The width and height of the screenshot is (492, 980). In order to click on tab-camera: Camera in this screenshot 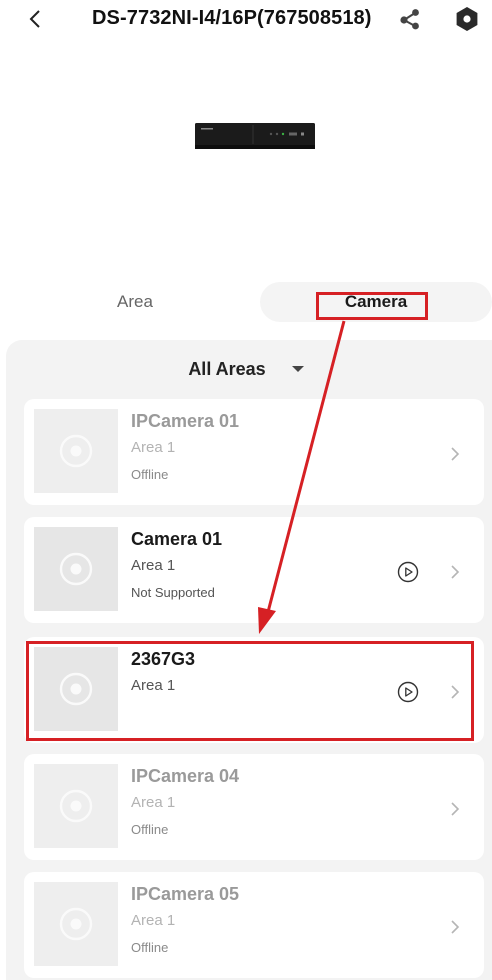, I will do `click(376, 302)`.